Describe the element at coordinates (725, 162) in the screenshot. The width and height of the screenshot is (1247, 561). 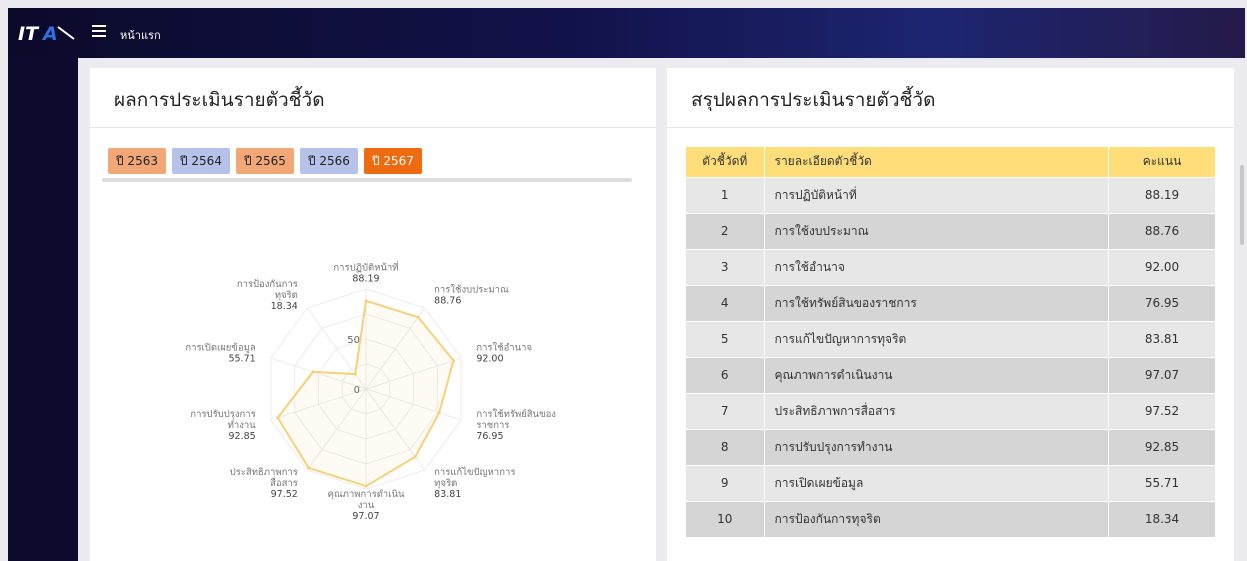
I see `column-header-number: ตัวชี้วัดที่` at that location.